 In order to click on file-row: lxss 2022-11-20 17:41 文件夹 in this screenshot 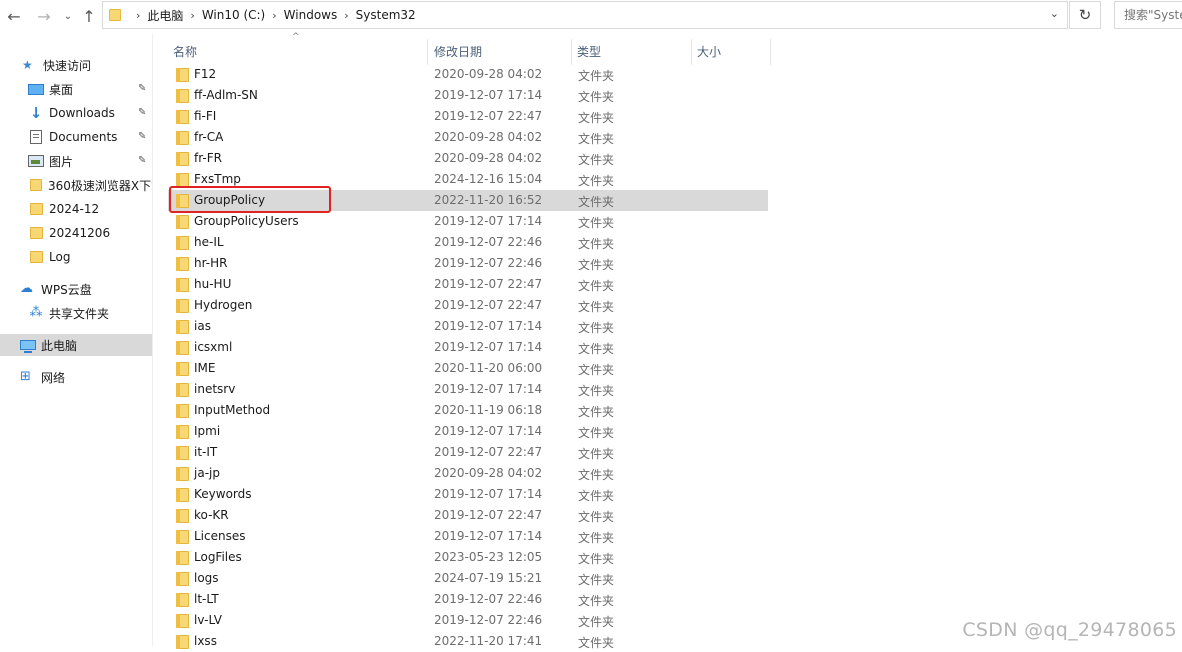, I will do `click(468, 641)`.